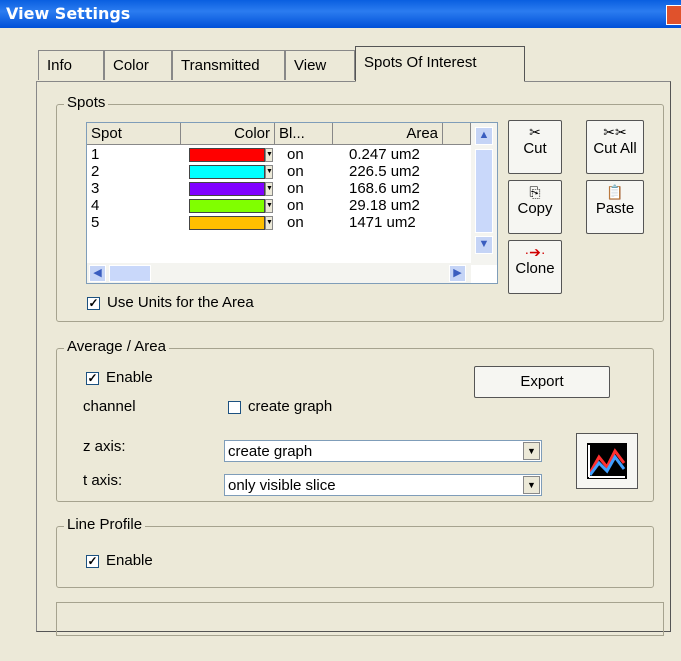 The height and width of the screenshot is (661, 681). What do you see at coordinates (535, 192) in the screenshot?
I see `copy-icon: ⎘` at bounding box center [535, 192].